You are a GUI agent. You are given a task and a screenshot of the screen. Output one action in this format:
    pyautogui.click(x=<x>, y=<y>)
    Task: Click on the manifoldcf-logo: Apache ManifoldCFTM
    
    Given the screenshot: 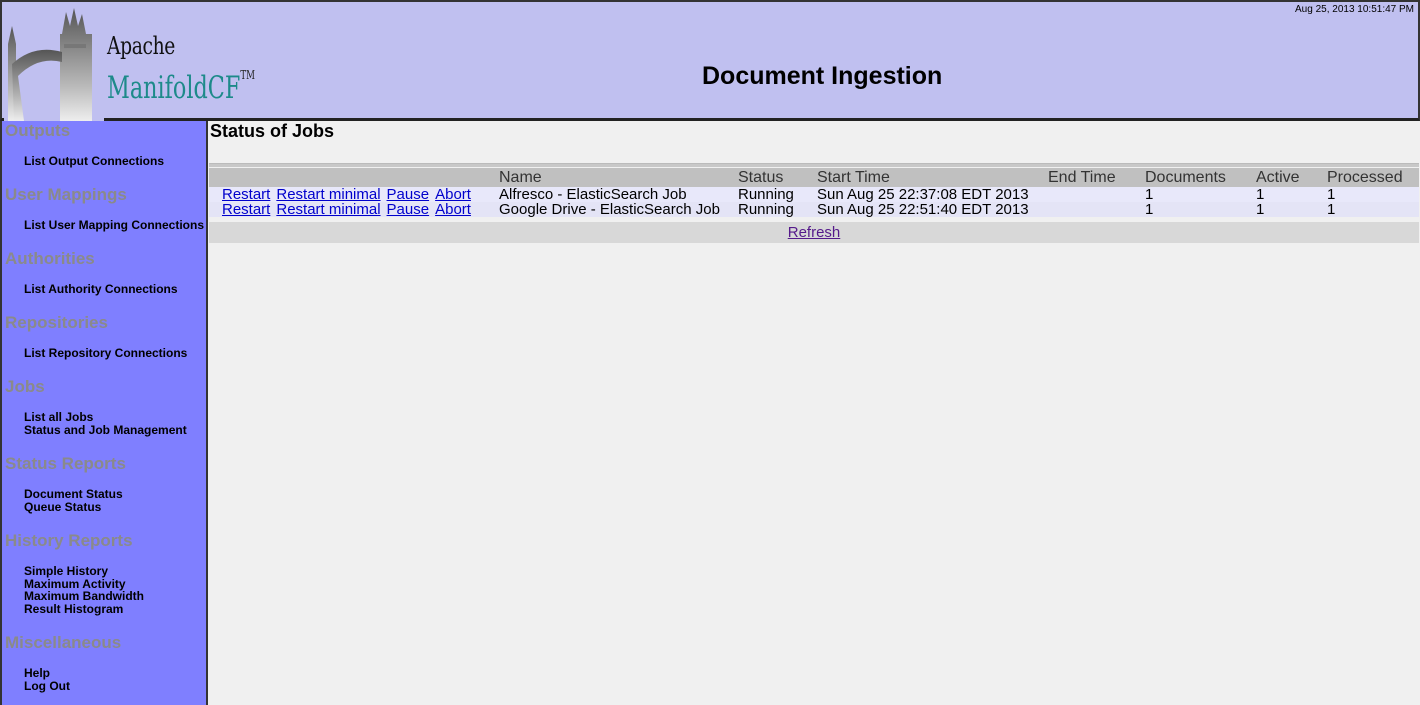 What is the action you would take?
    pyautogui.click(x=129, y=62)
    